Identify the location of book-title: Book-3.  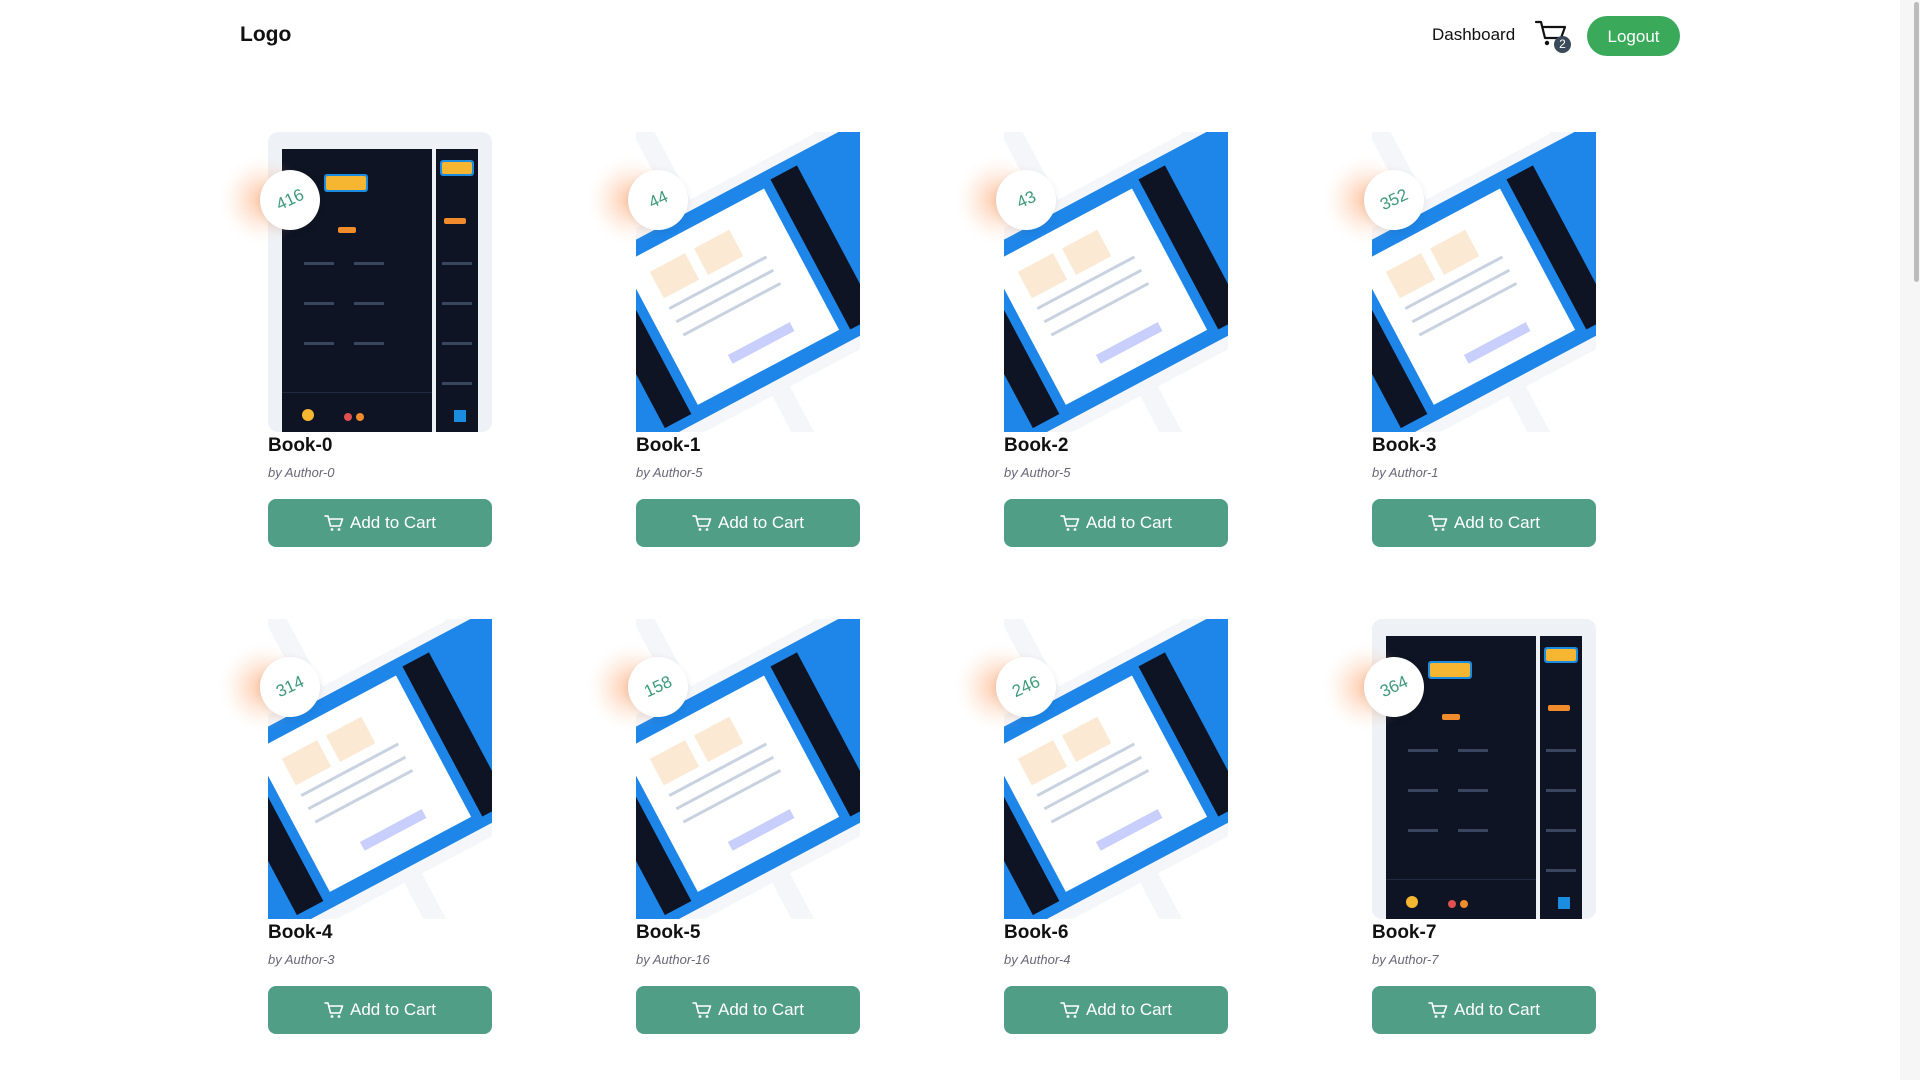
(1404, 445).